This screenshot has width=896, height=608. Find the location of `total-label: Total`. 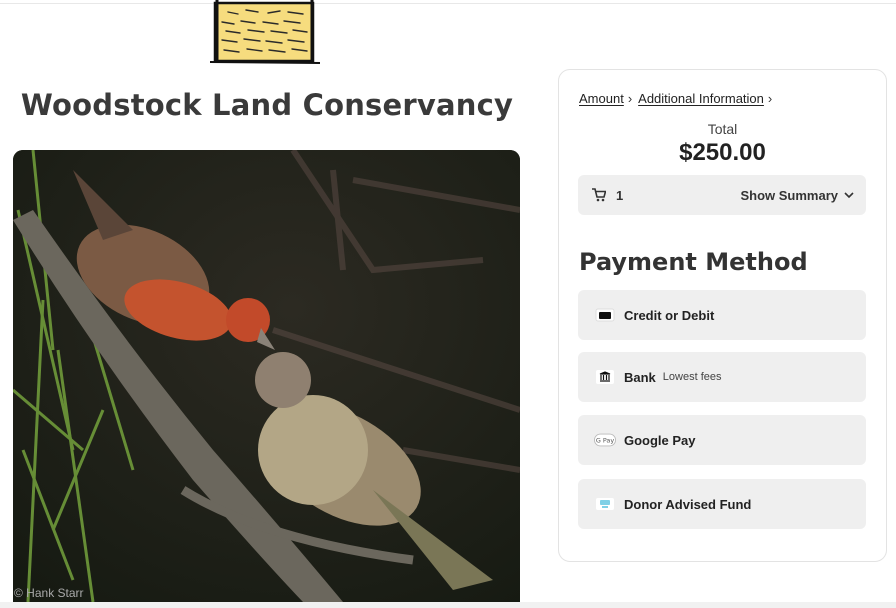

total-label: Total is located at coordinates (722, 129).